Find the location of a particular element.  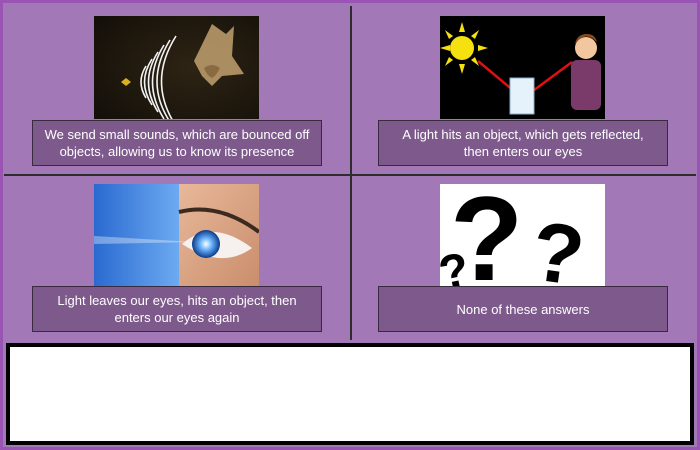

sun-reflection-image is located at coordinates (522, 67).